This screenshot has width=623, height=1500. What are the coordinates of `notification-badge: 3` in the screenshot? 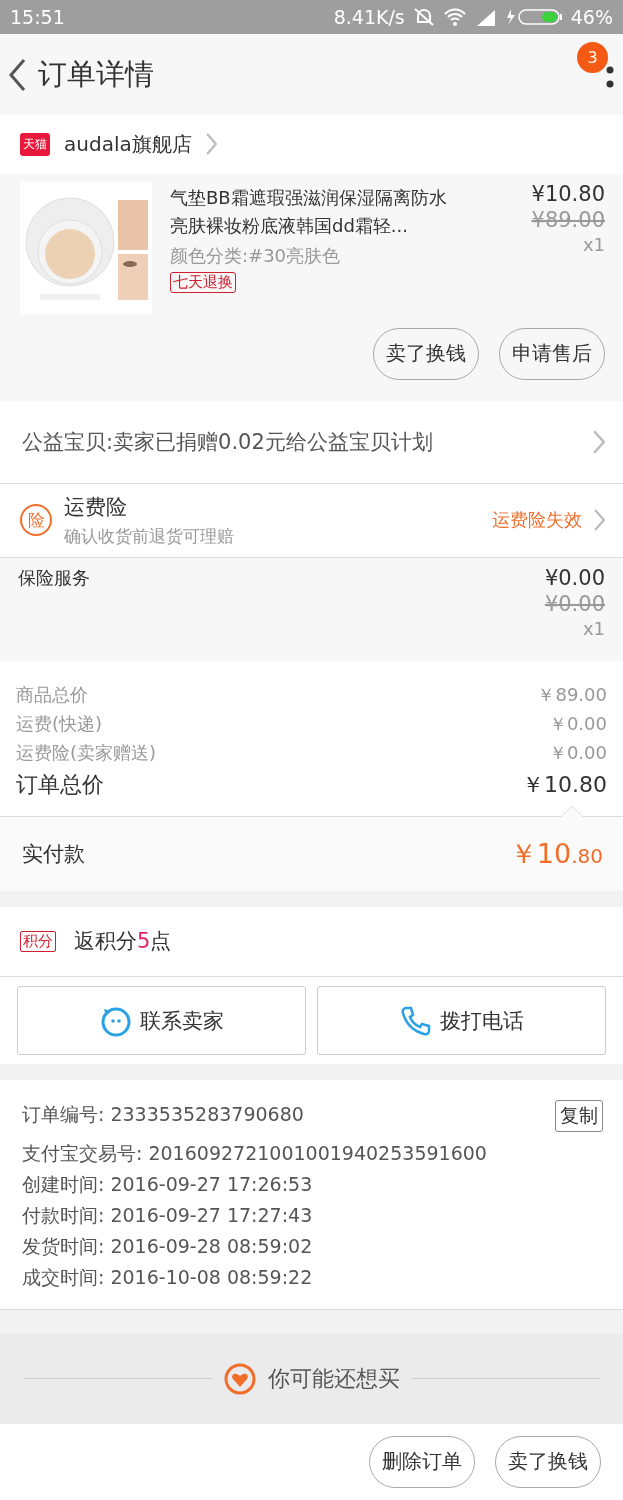 It's located at (592, 58).